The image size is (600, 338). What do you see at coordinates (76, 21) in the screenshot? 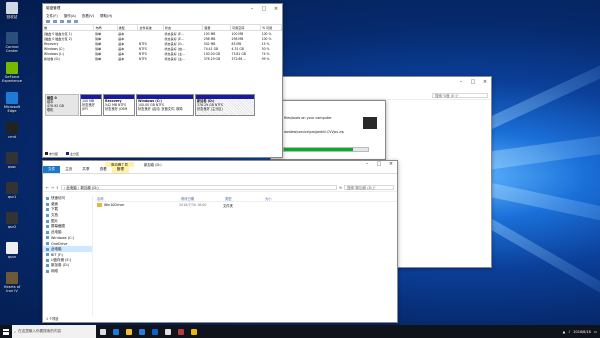
I see `refresh-icon` at bounding box center [76, 21].